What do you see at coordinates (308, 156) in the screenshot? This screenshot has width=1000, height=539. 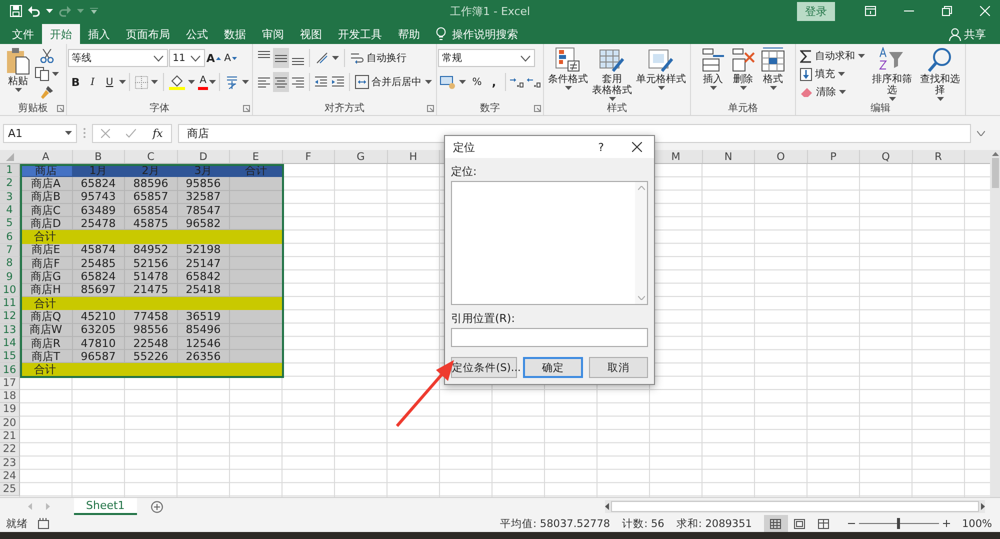 I see `column-header: F` at bounding box center [308, 156].